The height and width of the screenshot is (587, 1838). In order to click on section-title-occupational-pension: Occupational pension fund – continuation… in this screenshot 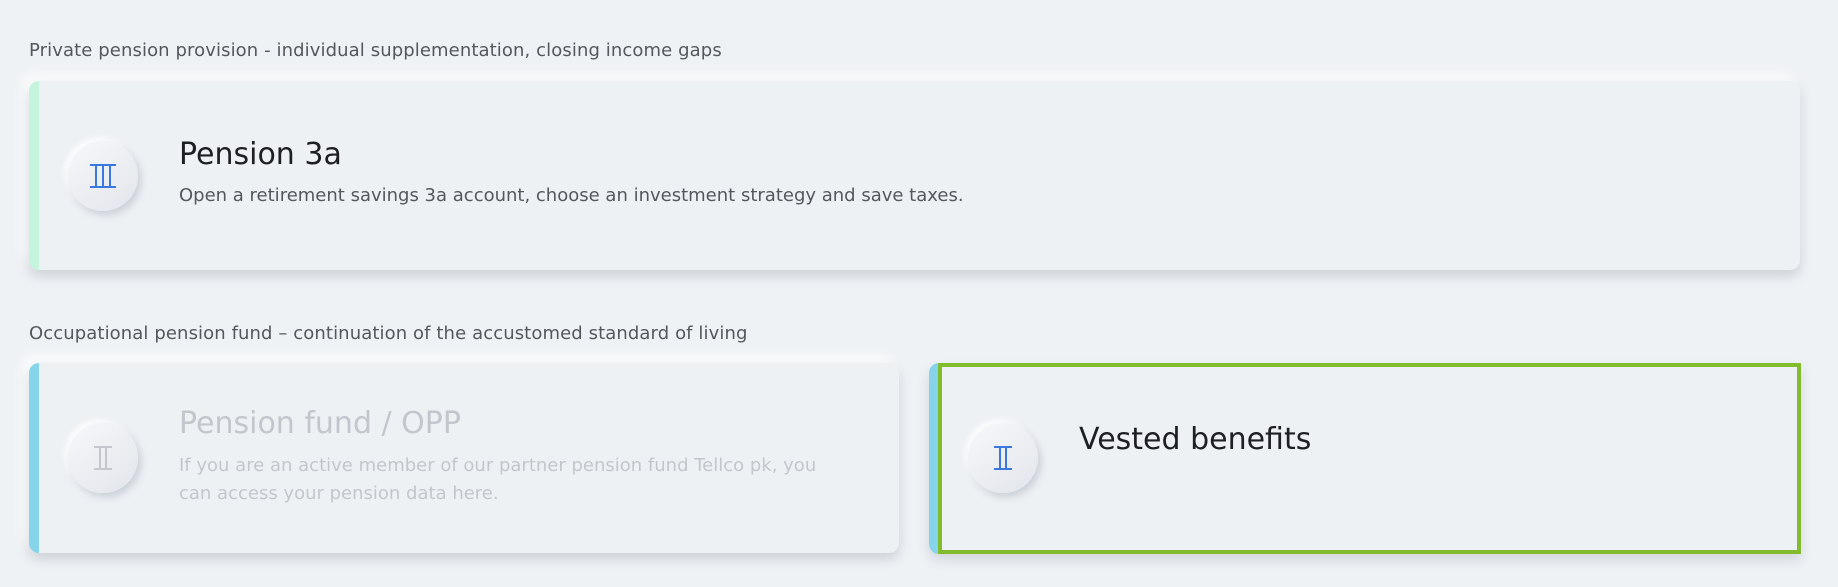, I will do `click(388, 333)`.